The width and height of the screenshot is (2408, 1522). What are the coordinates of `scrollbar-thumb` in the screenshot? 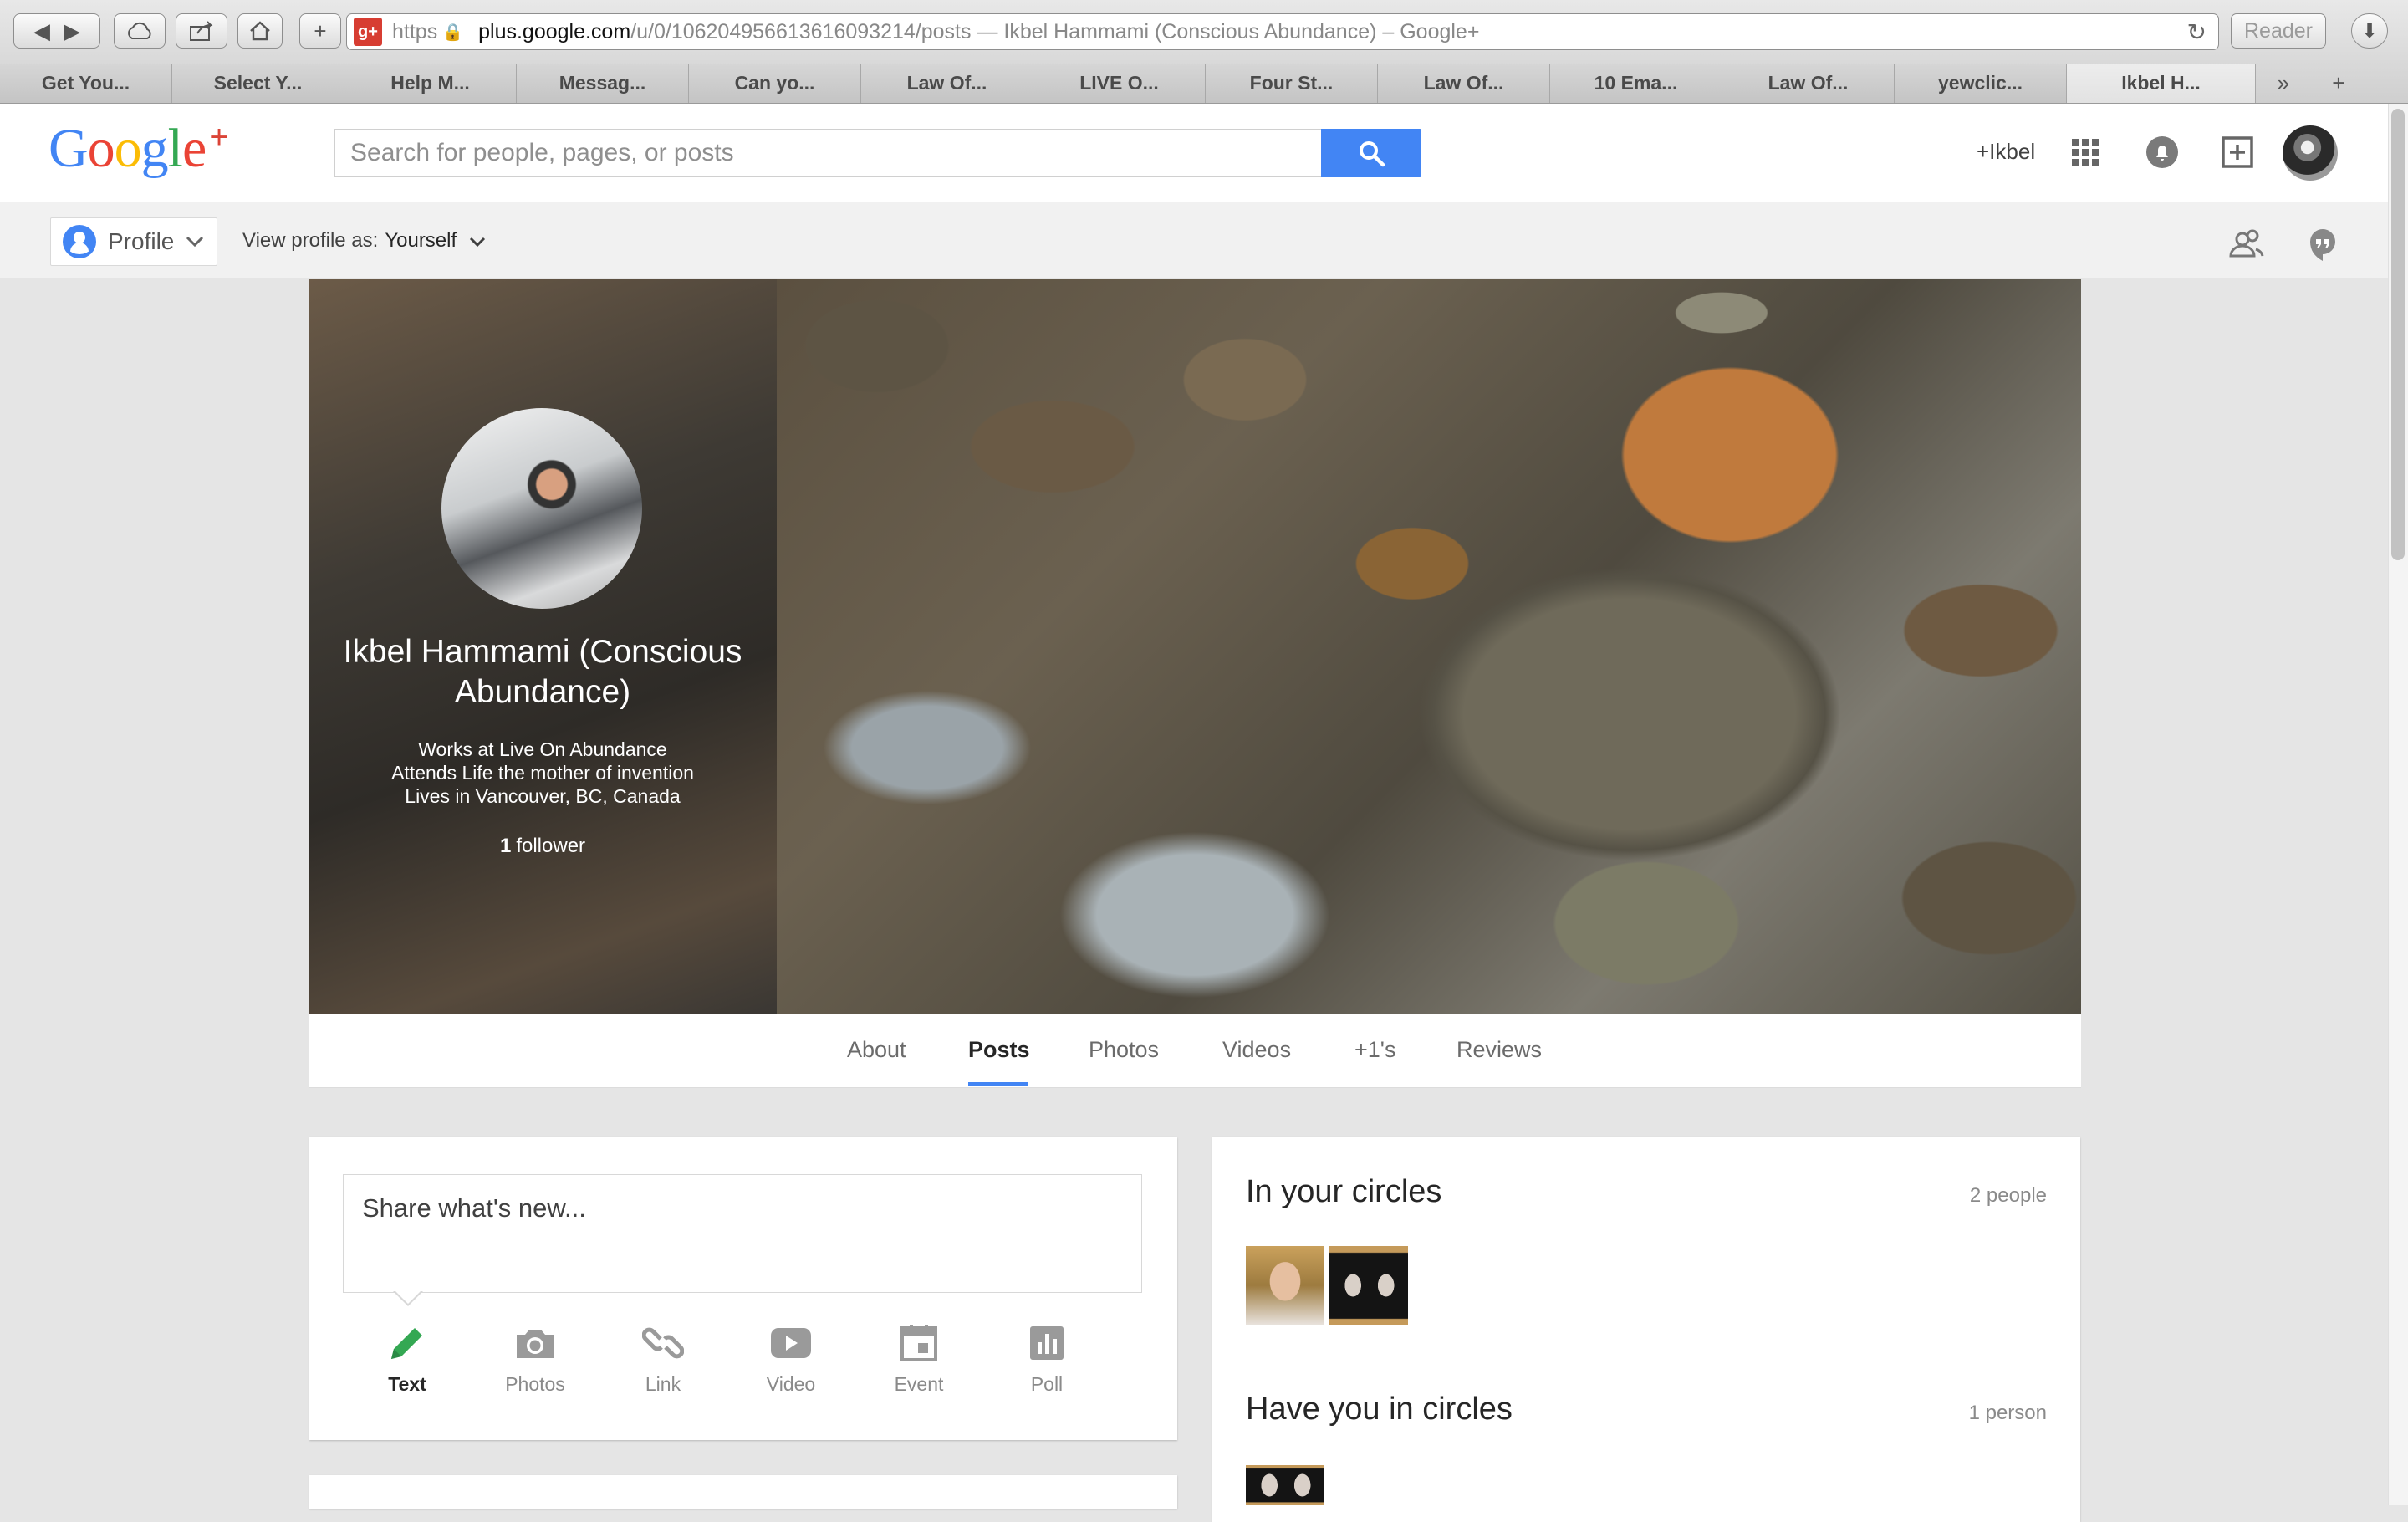 It's located at (2398, 334).